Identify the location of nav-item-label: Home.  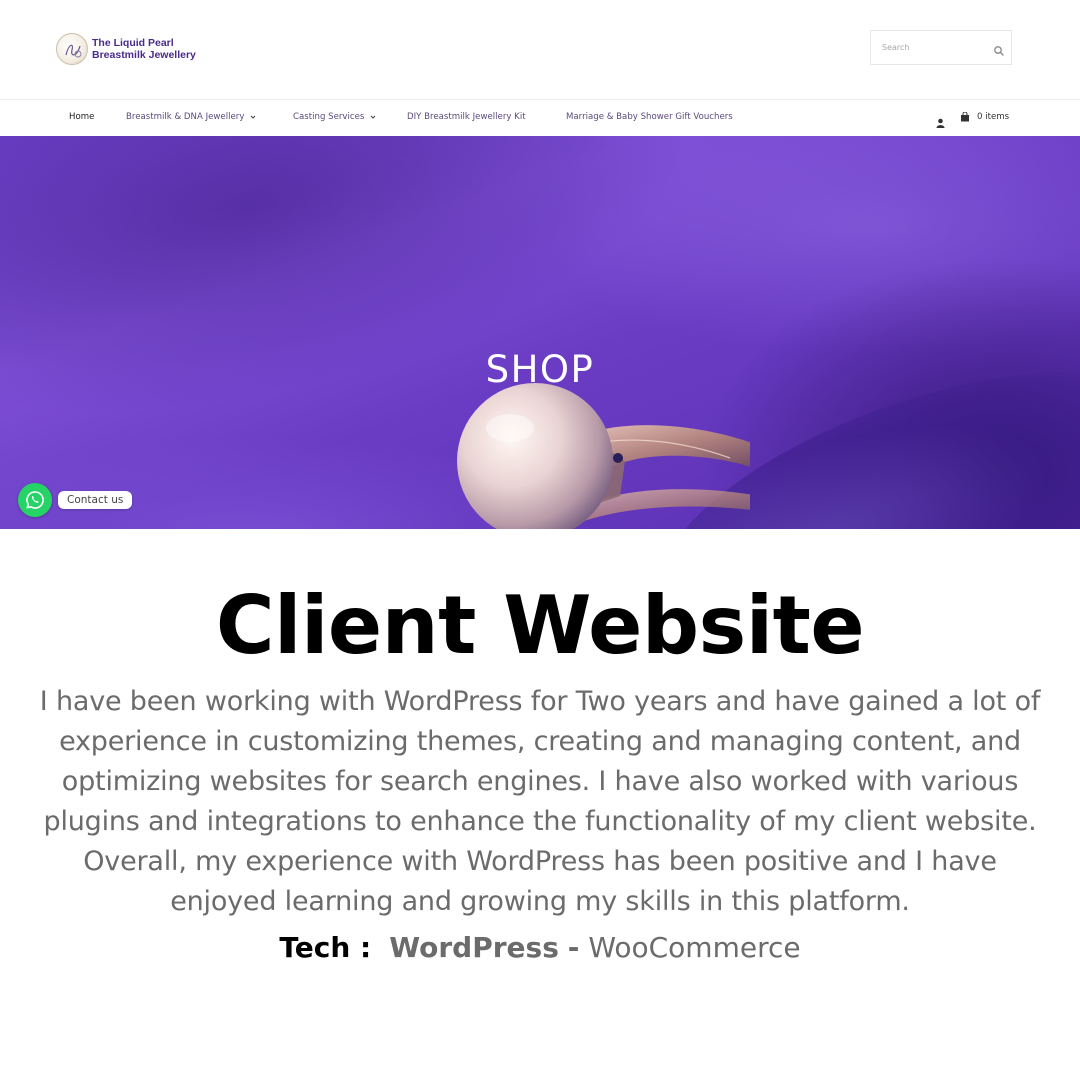
(82, 117).